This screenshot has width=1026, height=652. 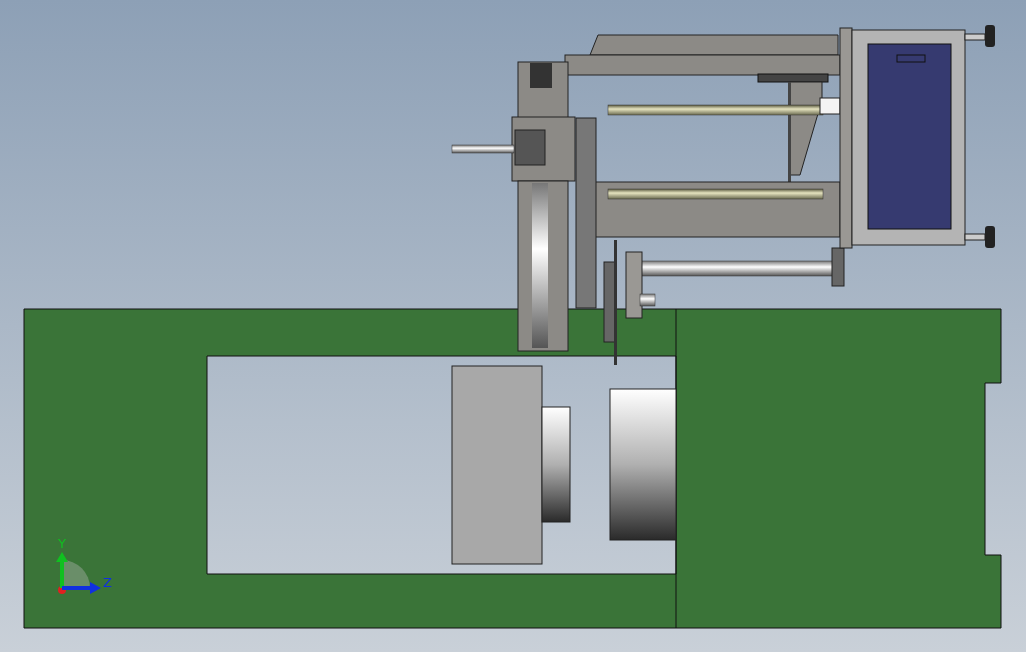 What do you see at coordinates (107, 582) in the screenshot?
I see `axis-label: Z` at bounding box center [107, 582].